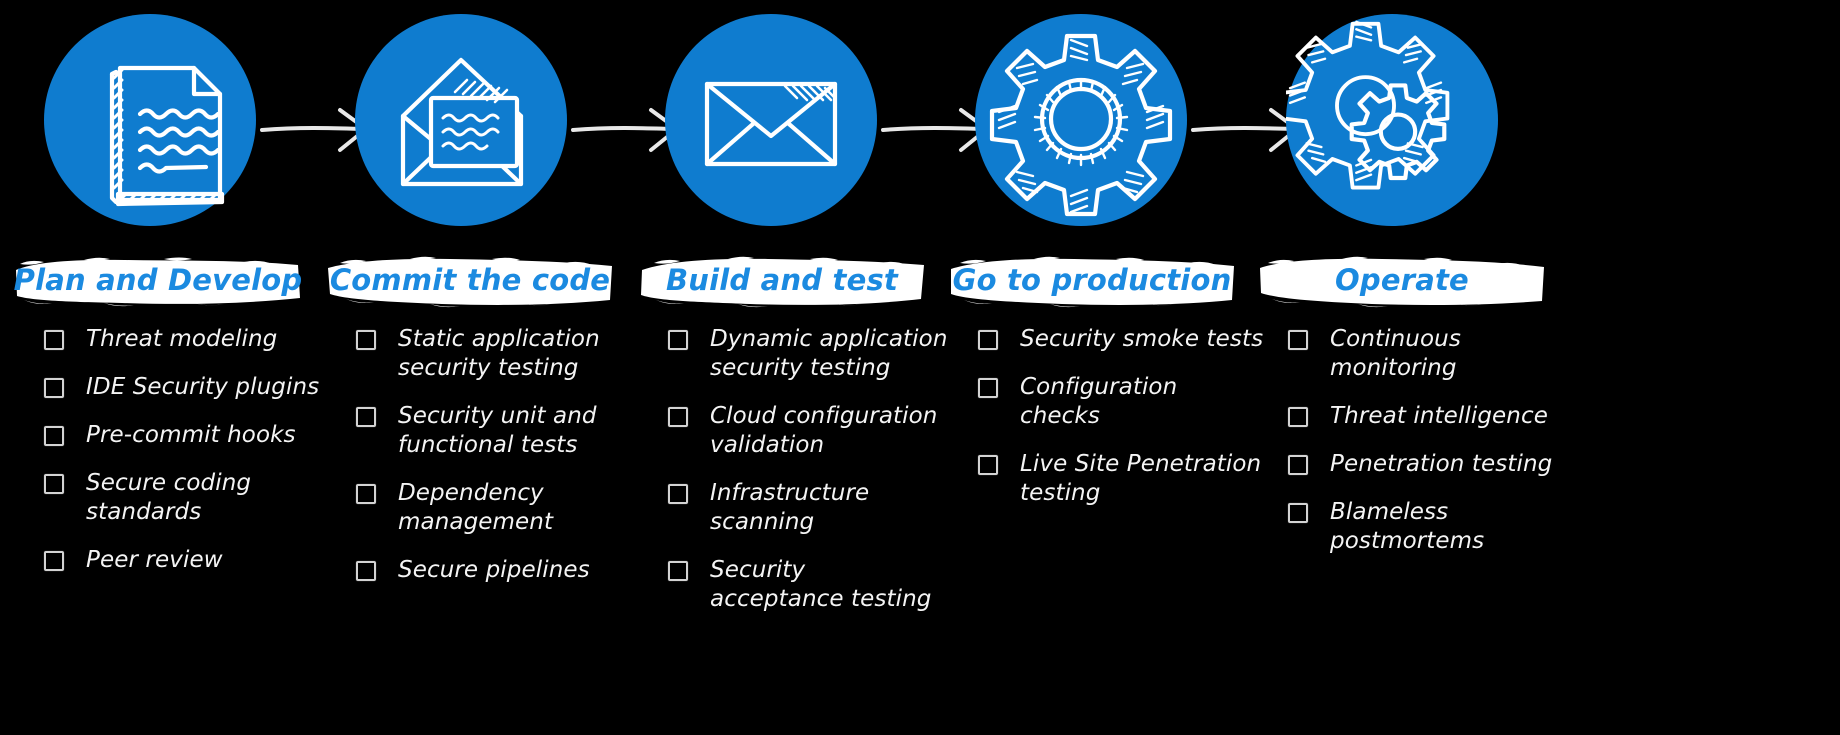 The height and width of the screenshot is (735, 1840). I want to click on list-item-label: Penetration testing, so click(1441, 464).